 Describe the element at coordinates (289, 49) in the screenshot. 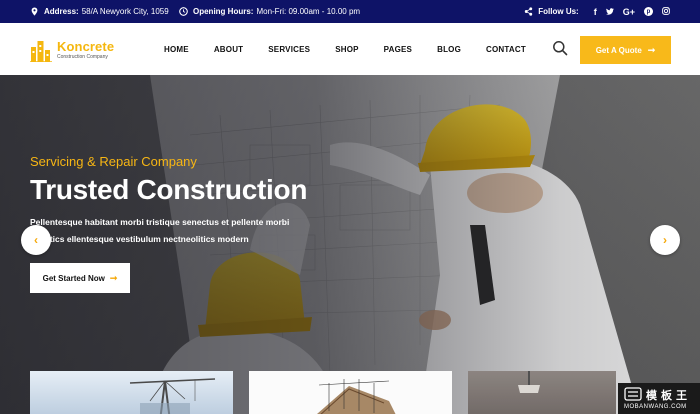

I see `nav-services: SERVICES` at that location.